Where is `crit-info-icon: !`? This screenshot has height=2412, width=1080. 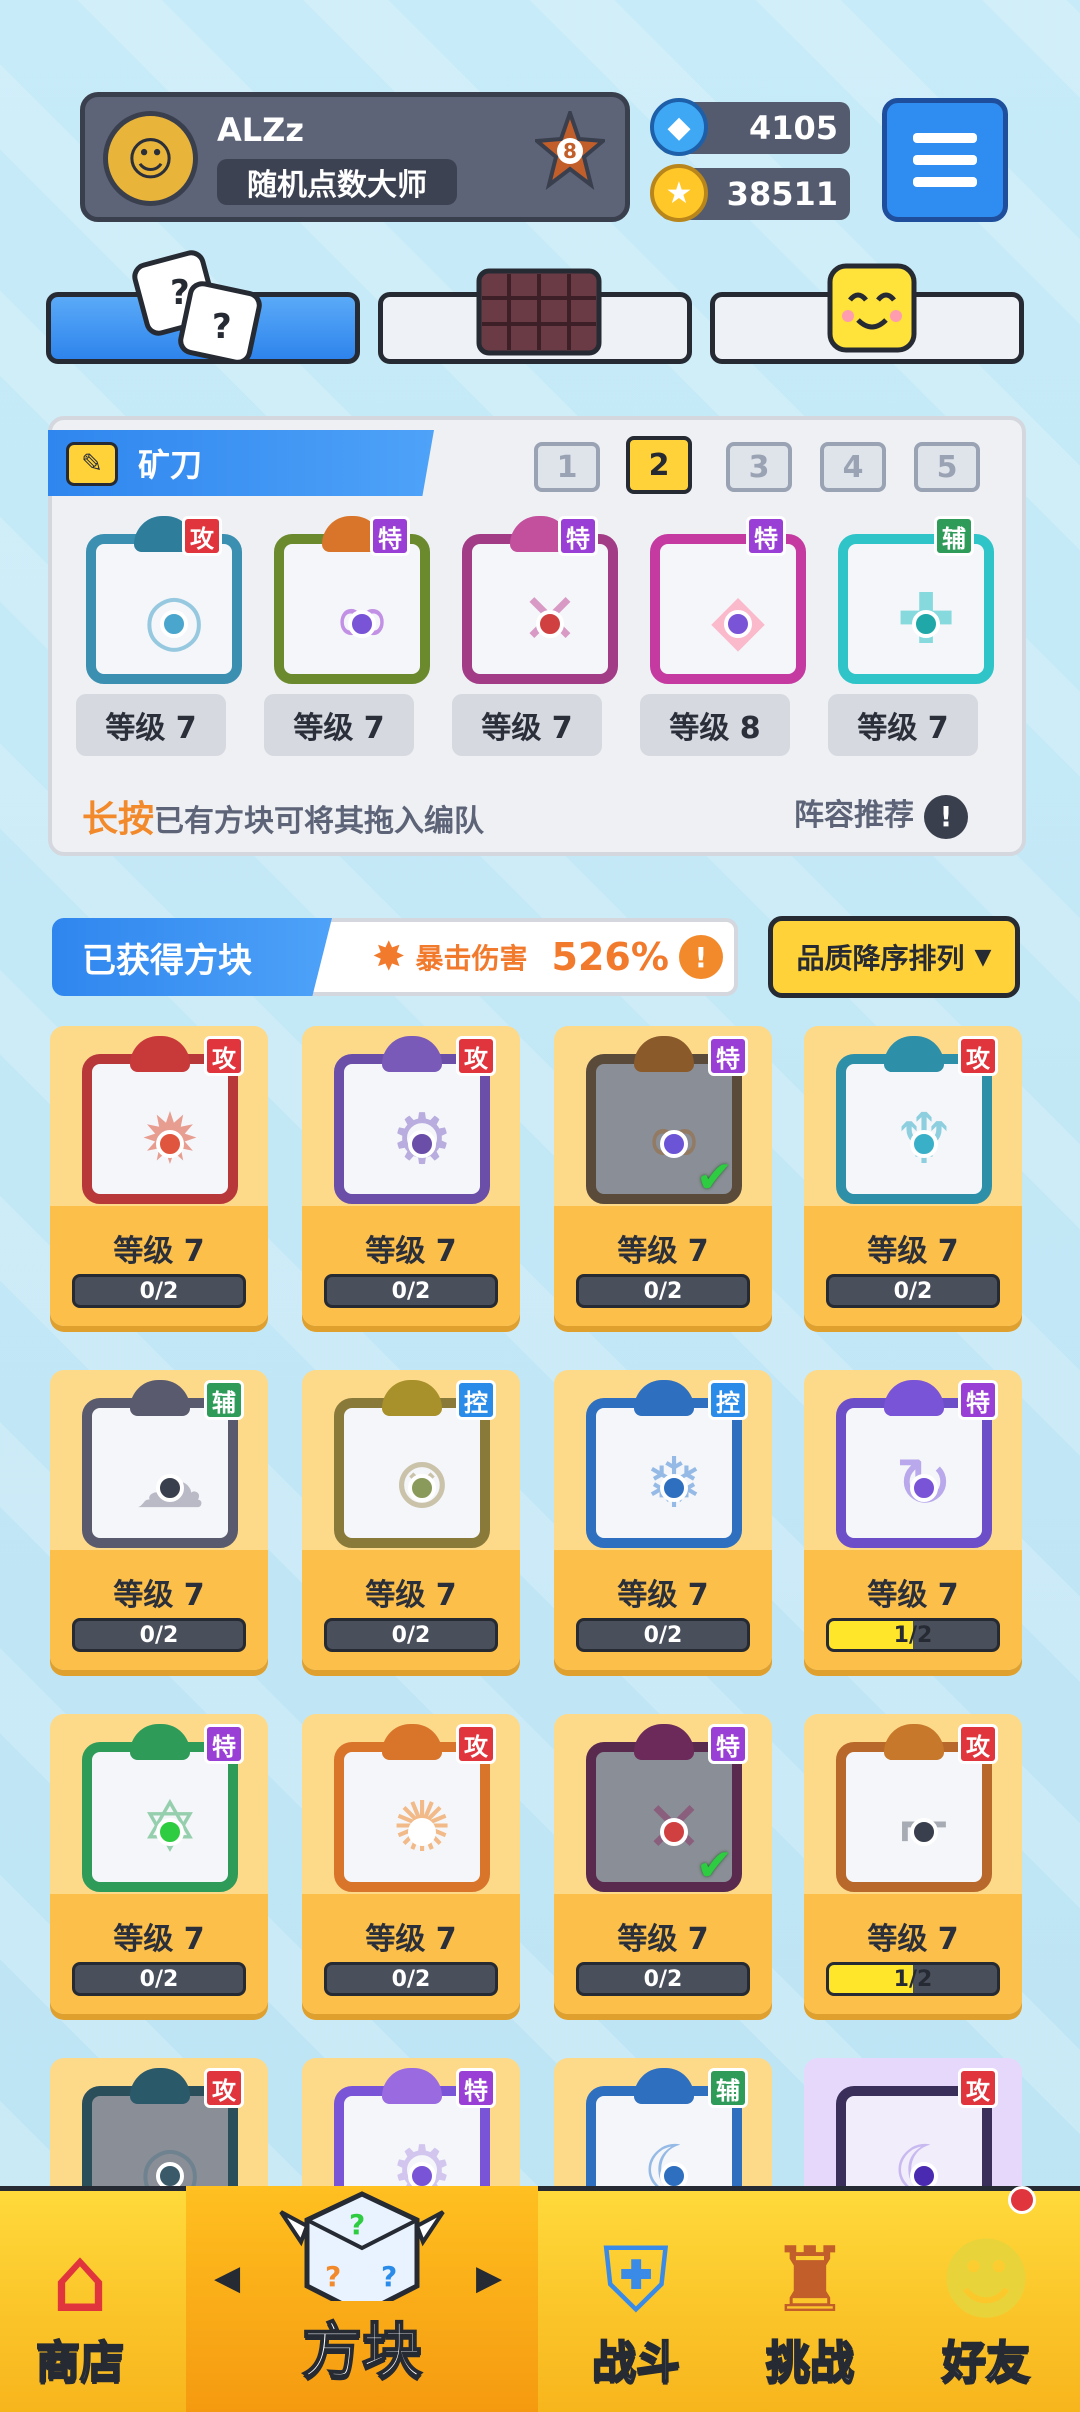 crit-info-icon: ! is located at coordinates (700, 957).